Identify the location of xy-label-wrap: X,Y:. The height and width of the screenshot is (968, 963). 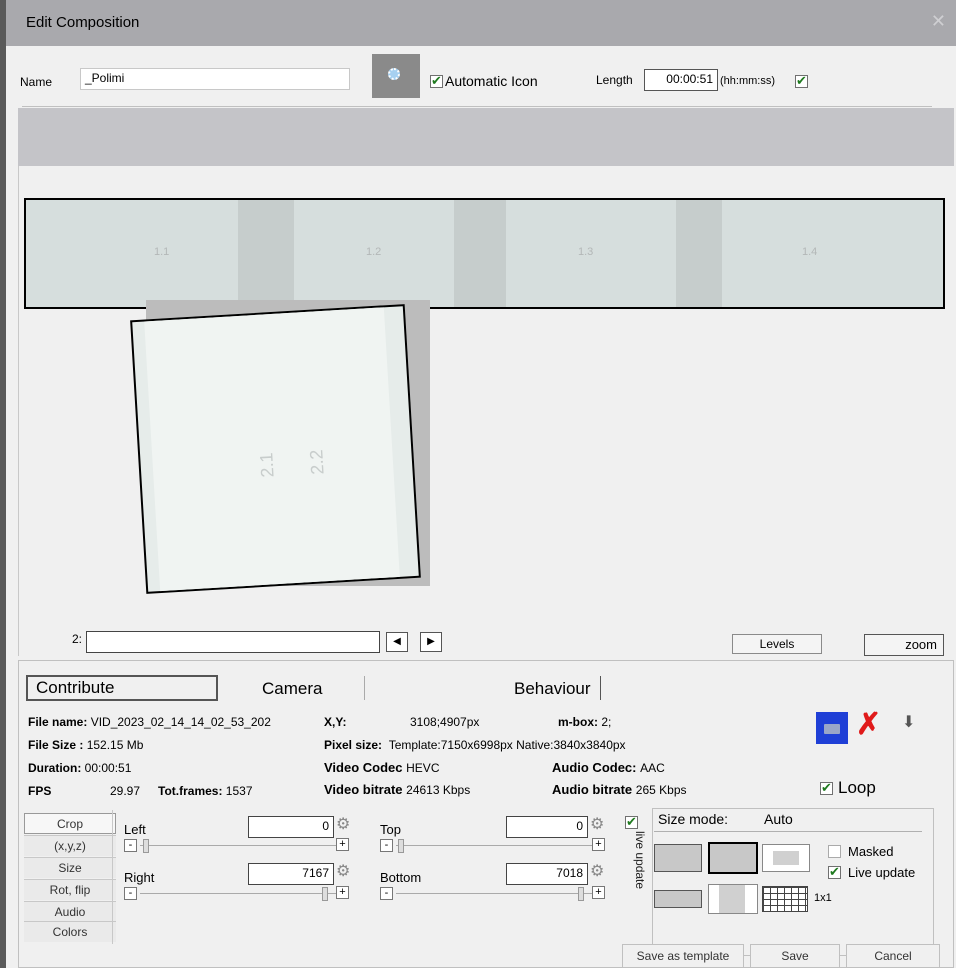
(335, 722).